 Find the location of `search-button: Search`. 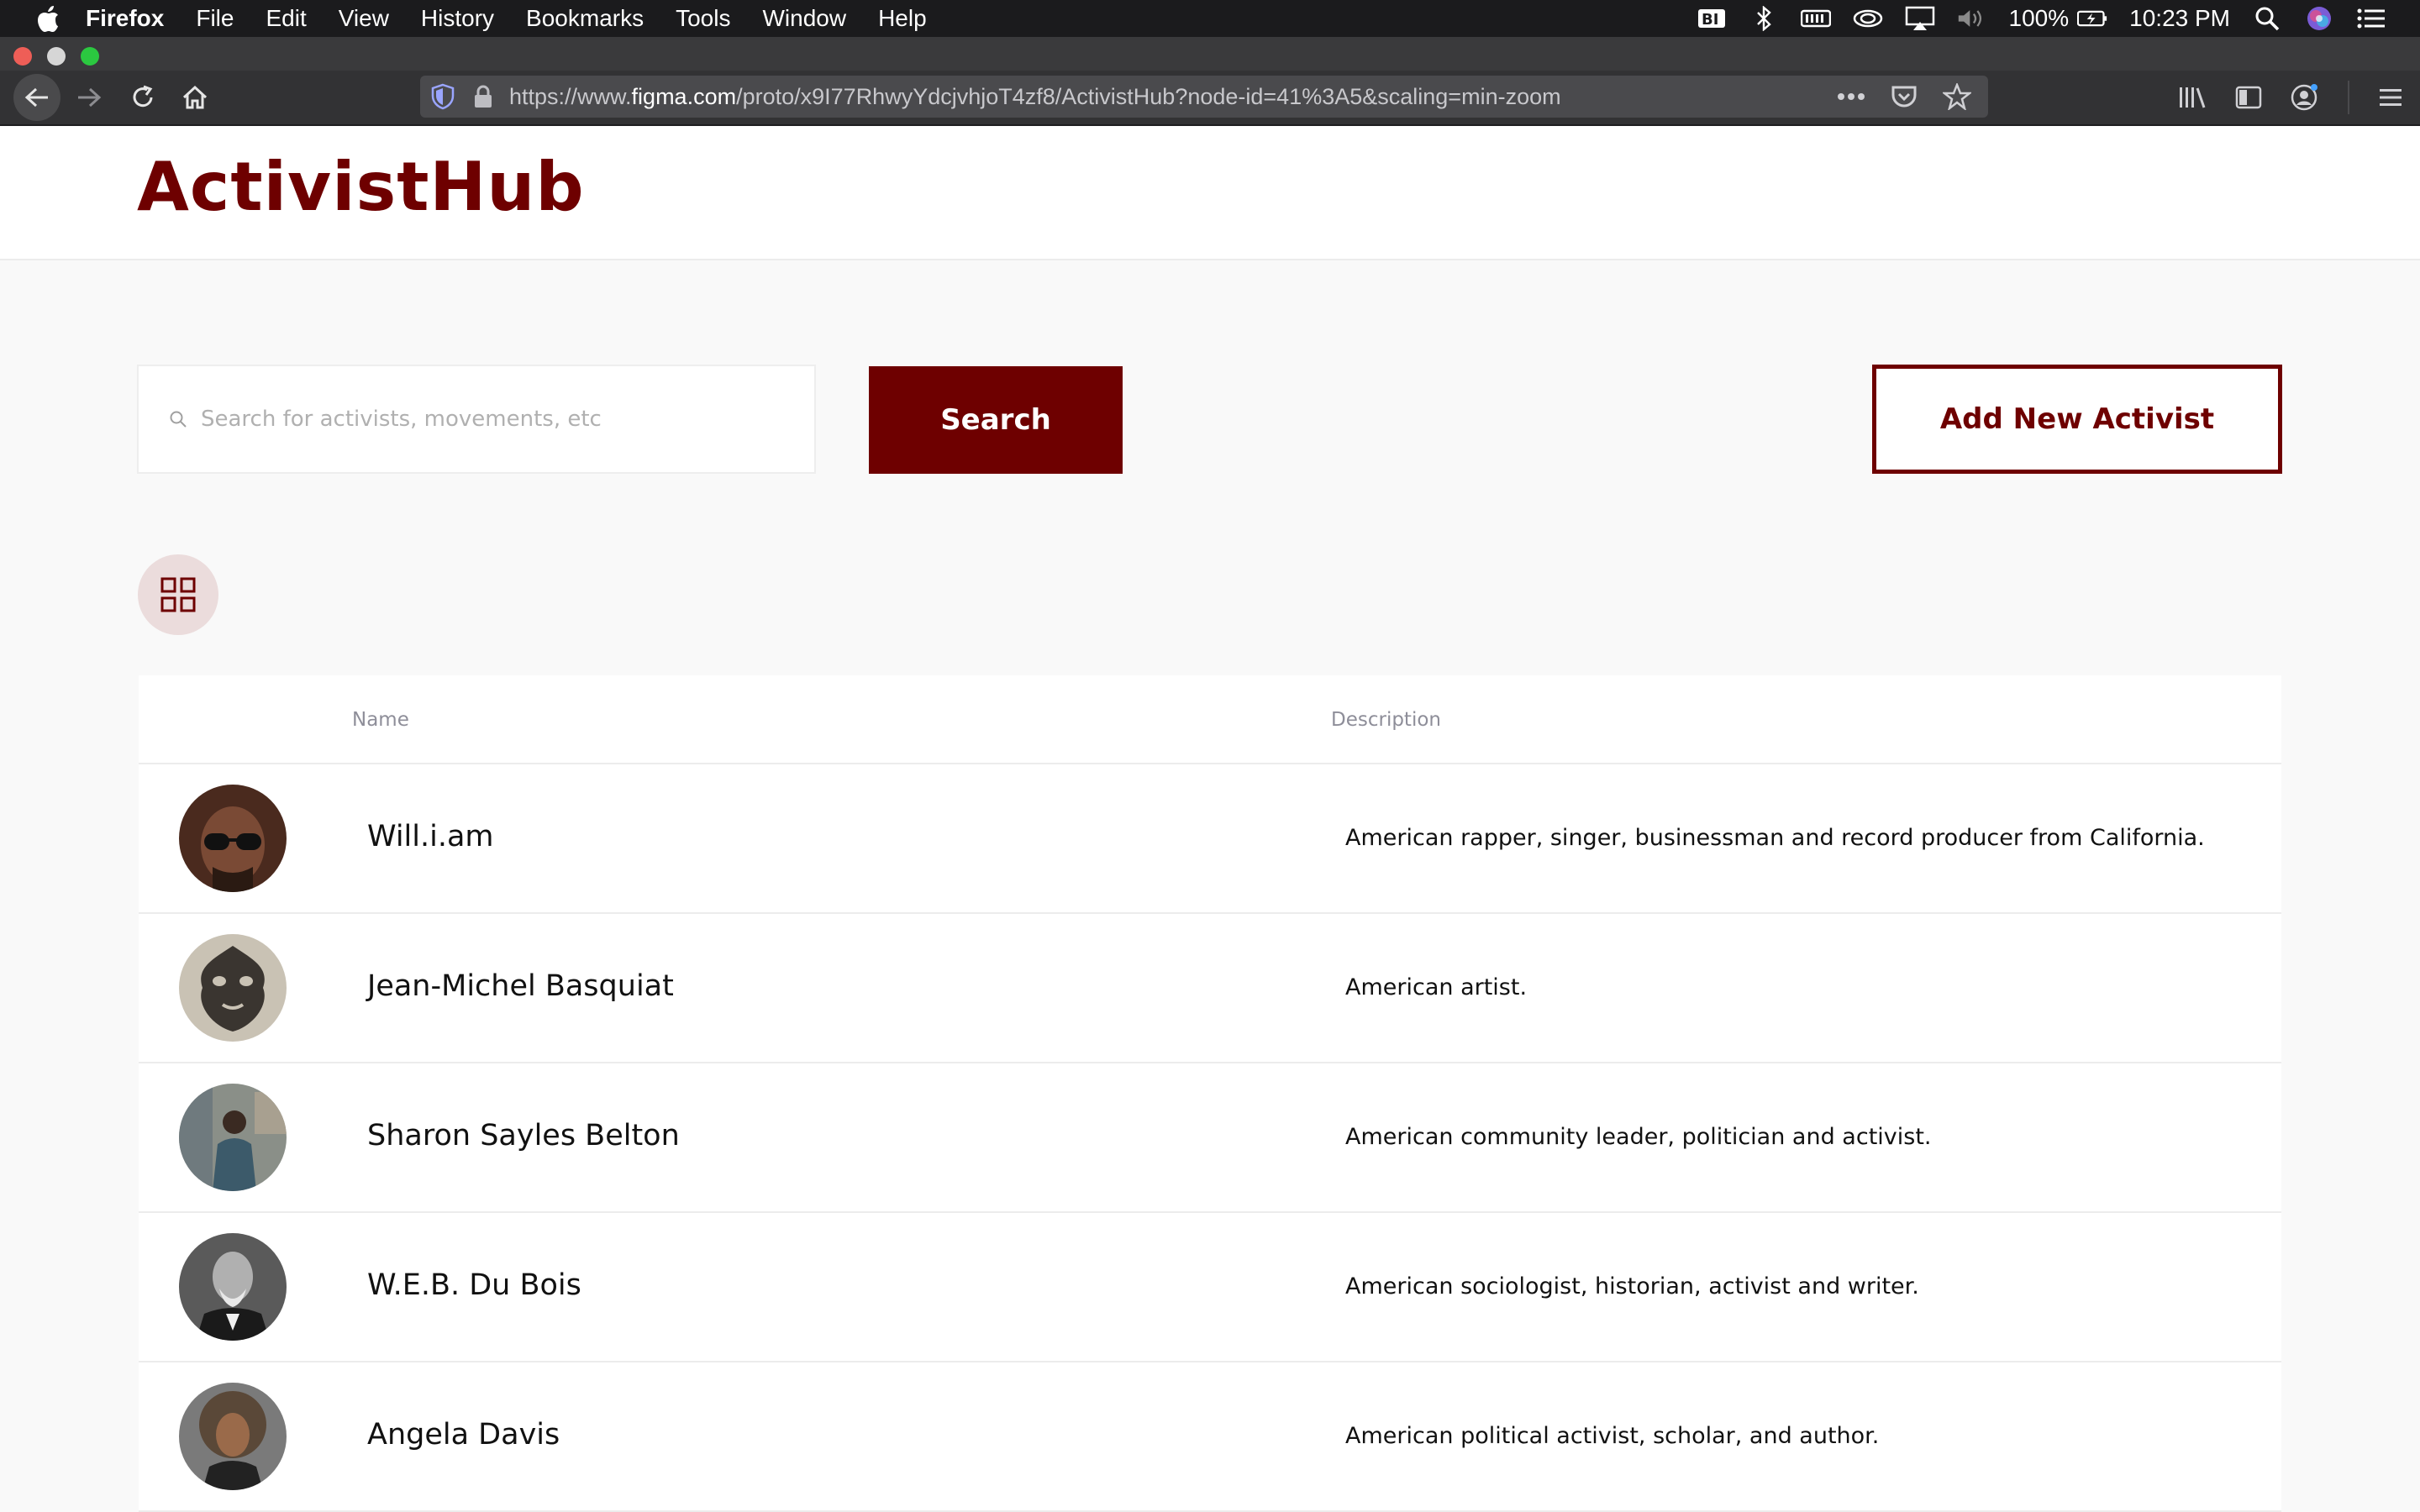

search-button: Search is located at coordinates (996, 420).